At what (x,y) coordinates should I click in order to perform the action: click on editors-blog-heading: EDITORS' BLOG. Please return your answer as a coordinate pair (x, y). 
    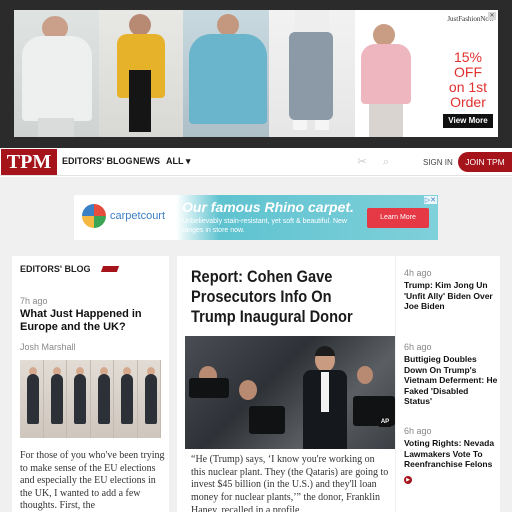
    Looking at the image, I should click on (55, 269).